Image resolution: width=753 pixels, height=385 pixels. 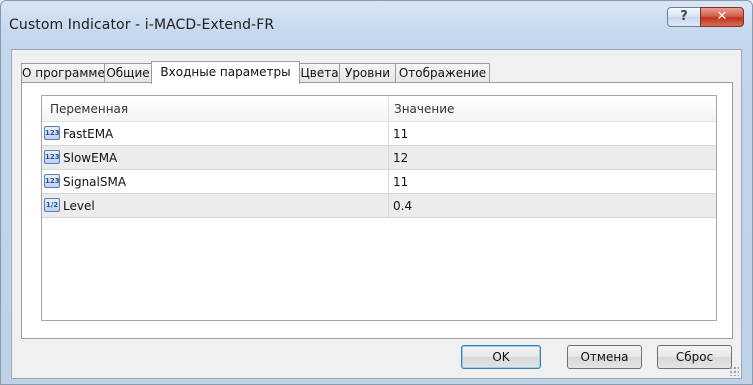 I want to click on tab-inputs: Входные параметры, so click(x=225, y=72).